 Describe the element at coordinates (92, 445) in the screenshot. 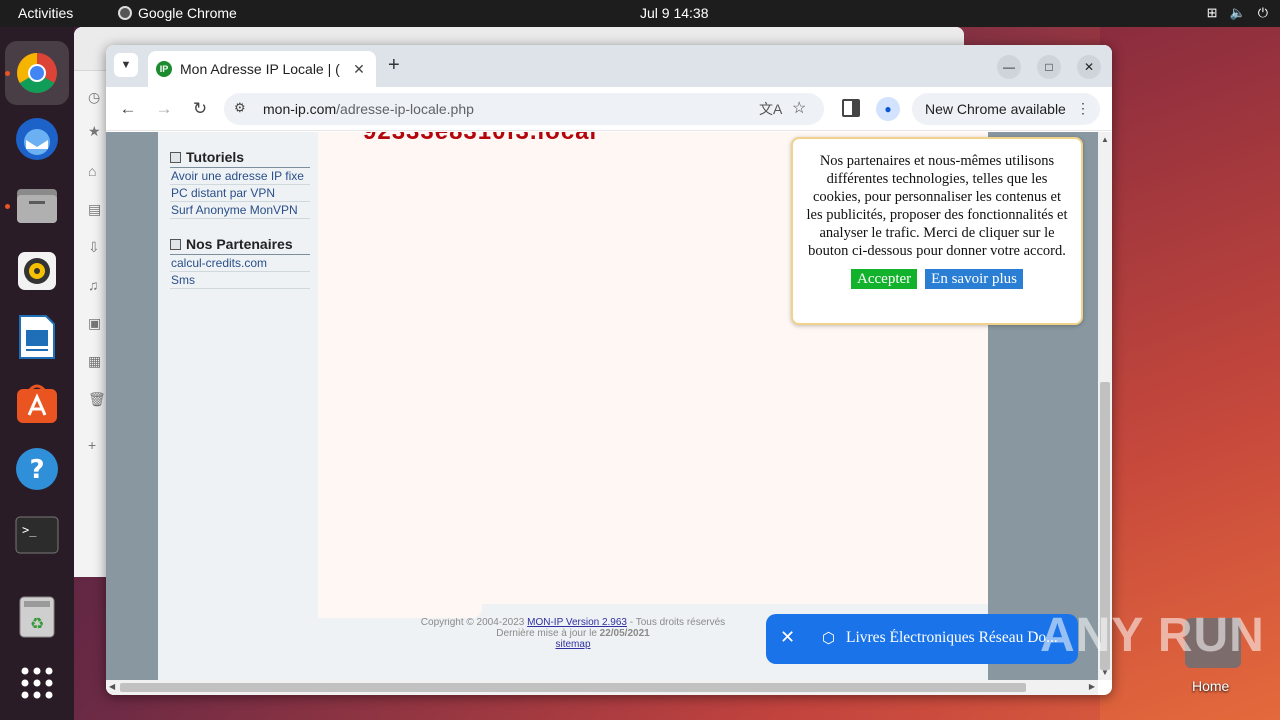

I see `add-location-icon: +` at that location.